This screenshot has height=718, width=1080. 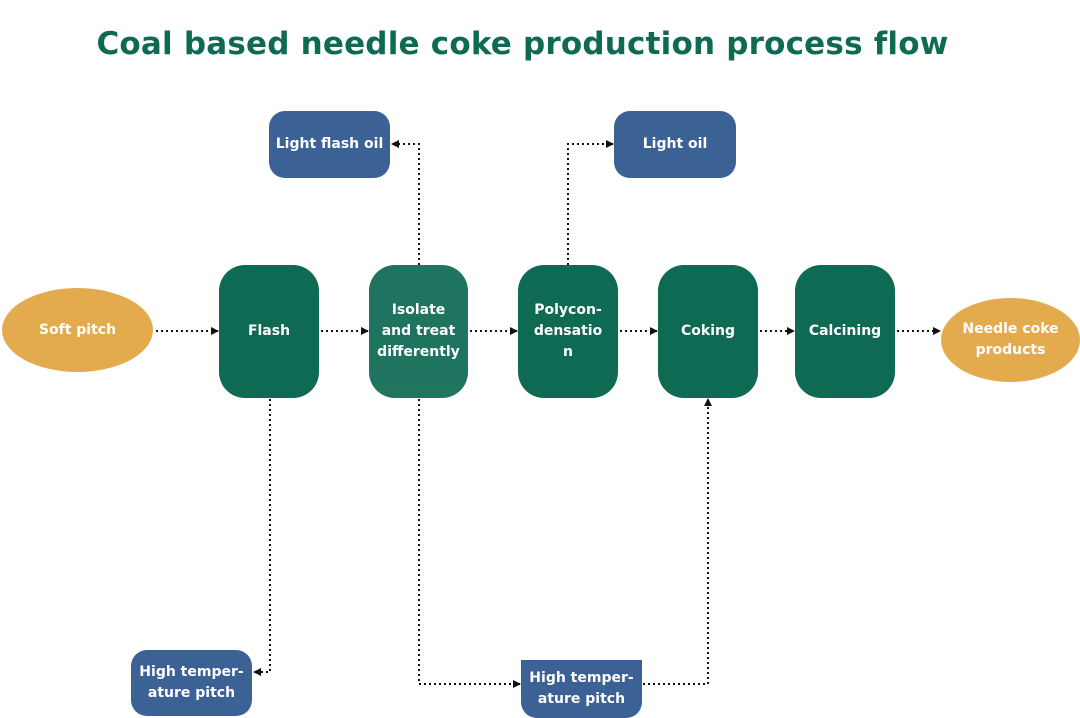 What do you see at coordinates (708, 331) in the screenshot?
I see `node-coking: Coking` at bounding box center [708, 331].